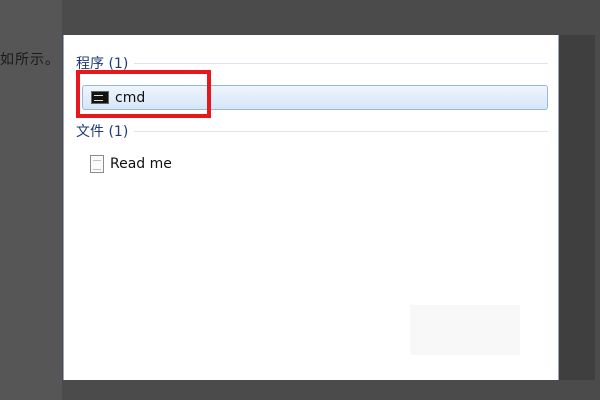 This screenshot has height=400, width=600. I want to click on file-result-label: Read me, so click(141, 163).